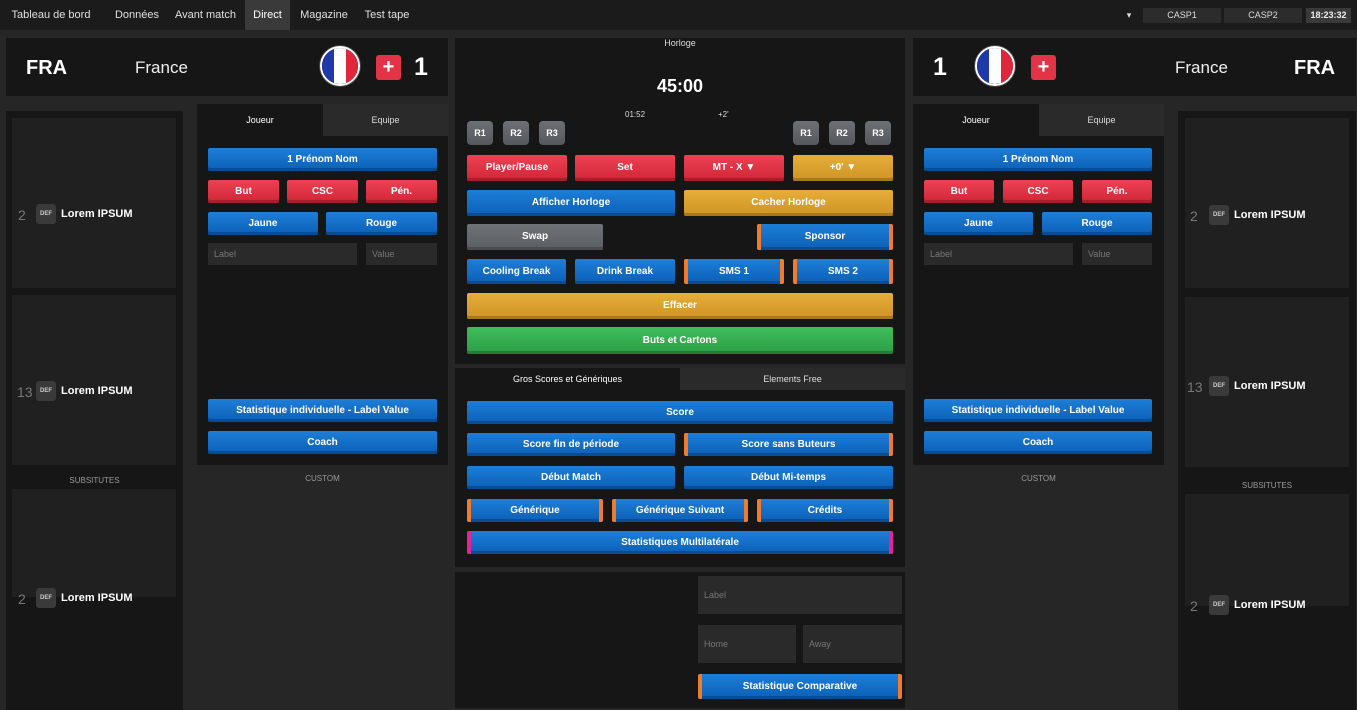 This screenshot has width=1357, height=710. What do you see at coordinates (1129, 15) in the screenshot?
I see `chevron-down-icon: ▾` at bounding box center [1129, 15].